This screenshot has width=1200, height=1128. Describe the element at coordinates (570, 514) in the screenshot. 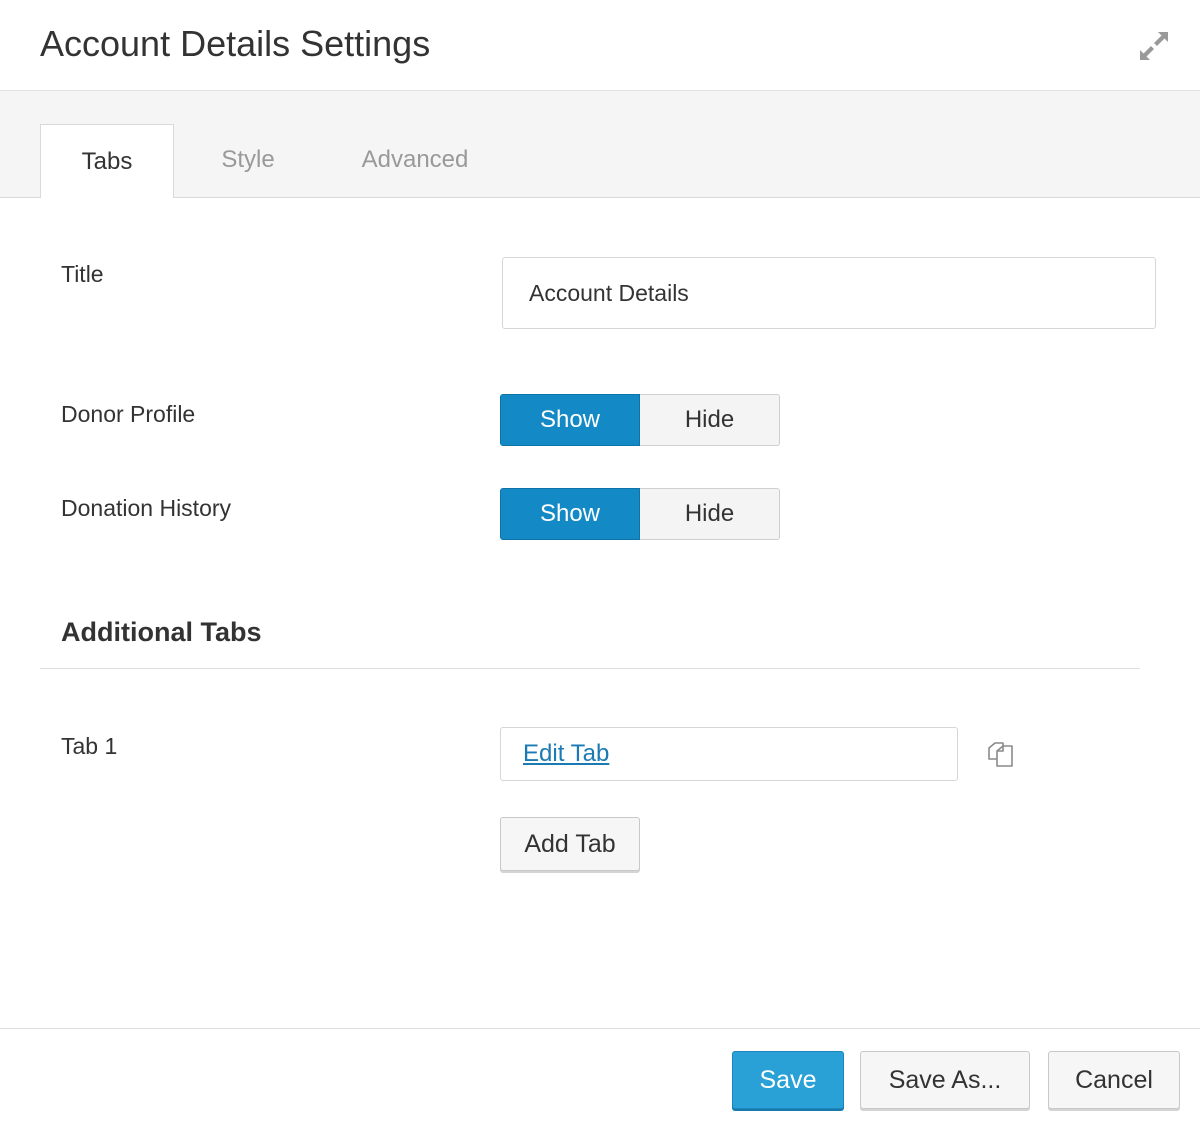

I see `donation-history-show-button: Show` at that location.